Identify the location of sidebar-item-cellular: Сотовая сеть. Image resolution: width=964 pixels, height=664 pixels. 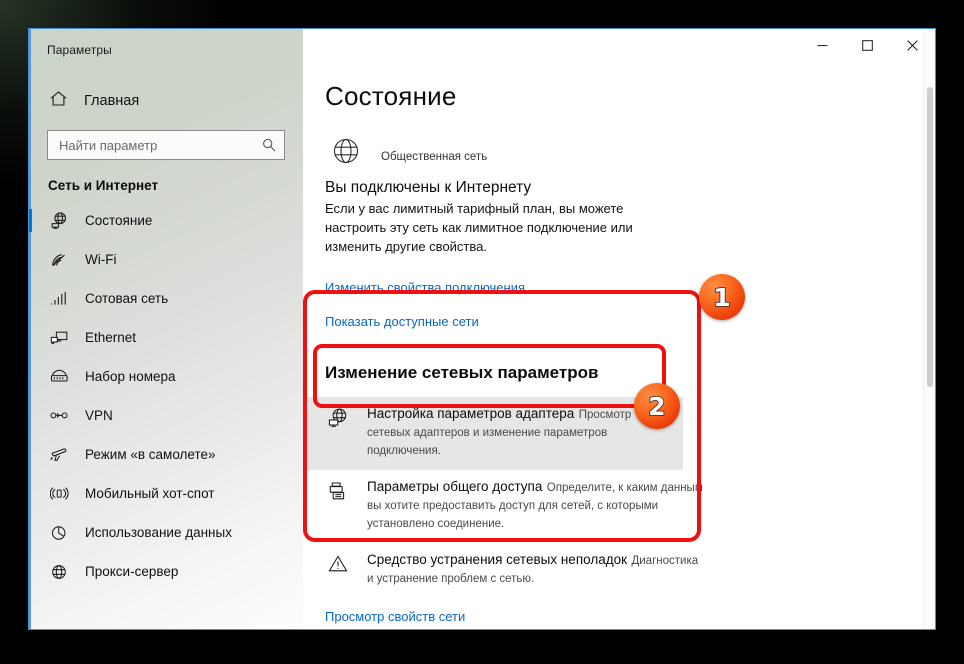
(166, 298).